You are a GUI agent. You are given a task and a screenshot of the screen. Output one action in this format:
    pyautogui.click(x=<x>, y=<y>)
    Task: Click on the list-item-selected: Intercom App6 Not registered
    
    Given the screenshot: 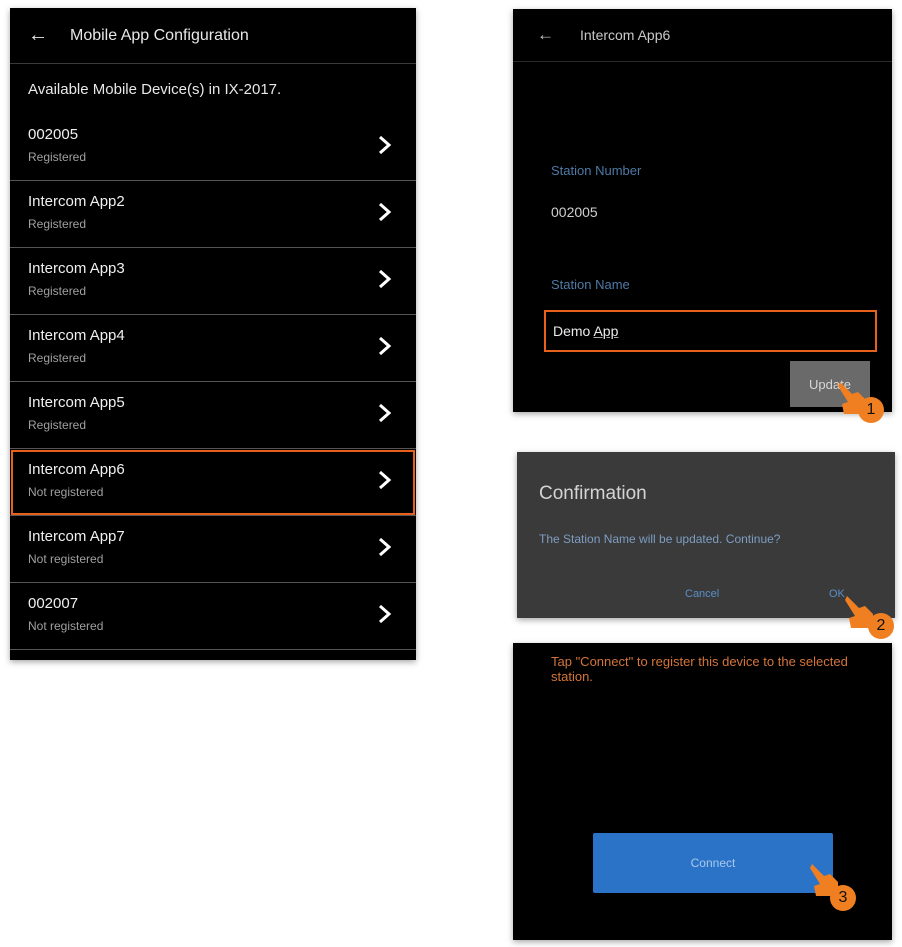 What is the action you would take?
    pyautogui.click(x=213, y=482)
    